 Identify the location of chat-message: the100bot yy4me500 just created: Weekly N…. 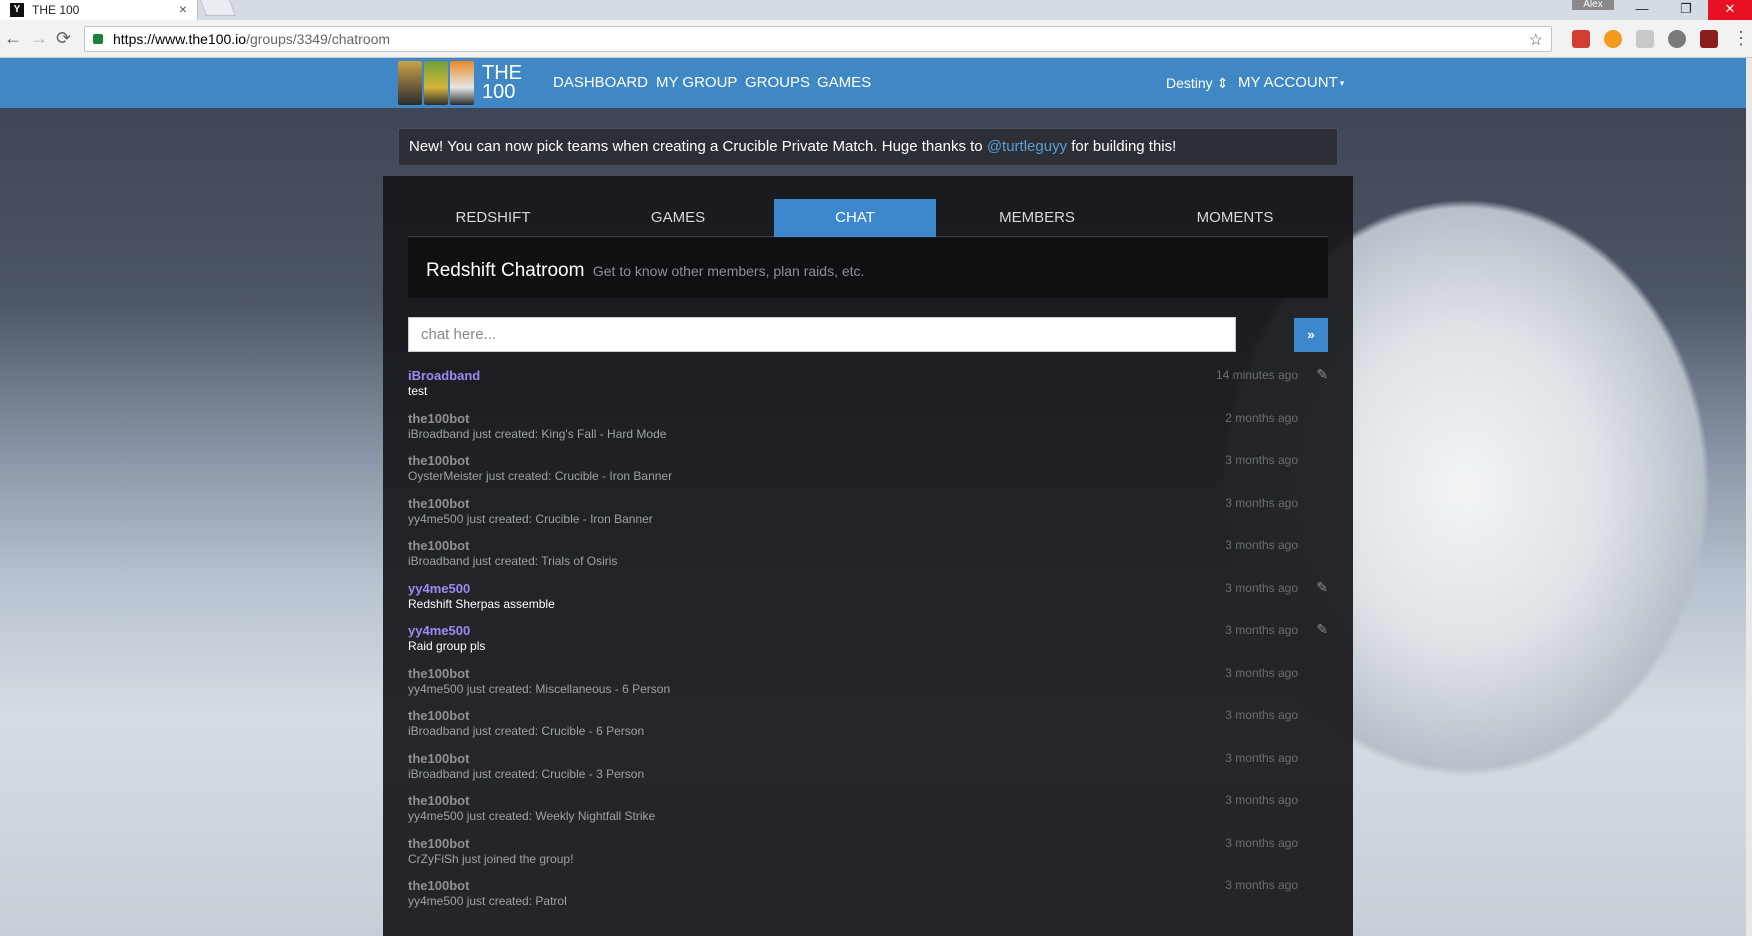
(868, 812).